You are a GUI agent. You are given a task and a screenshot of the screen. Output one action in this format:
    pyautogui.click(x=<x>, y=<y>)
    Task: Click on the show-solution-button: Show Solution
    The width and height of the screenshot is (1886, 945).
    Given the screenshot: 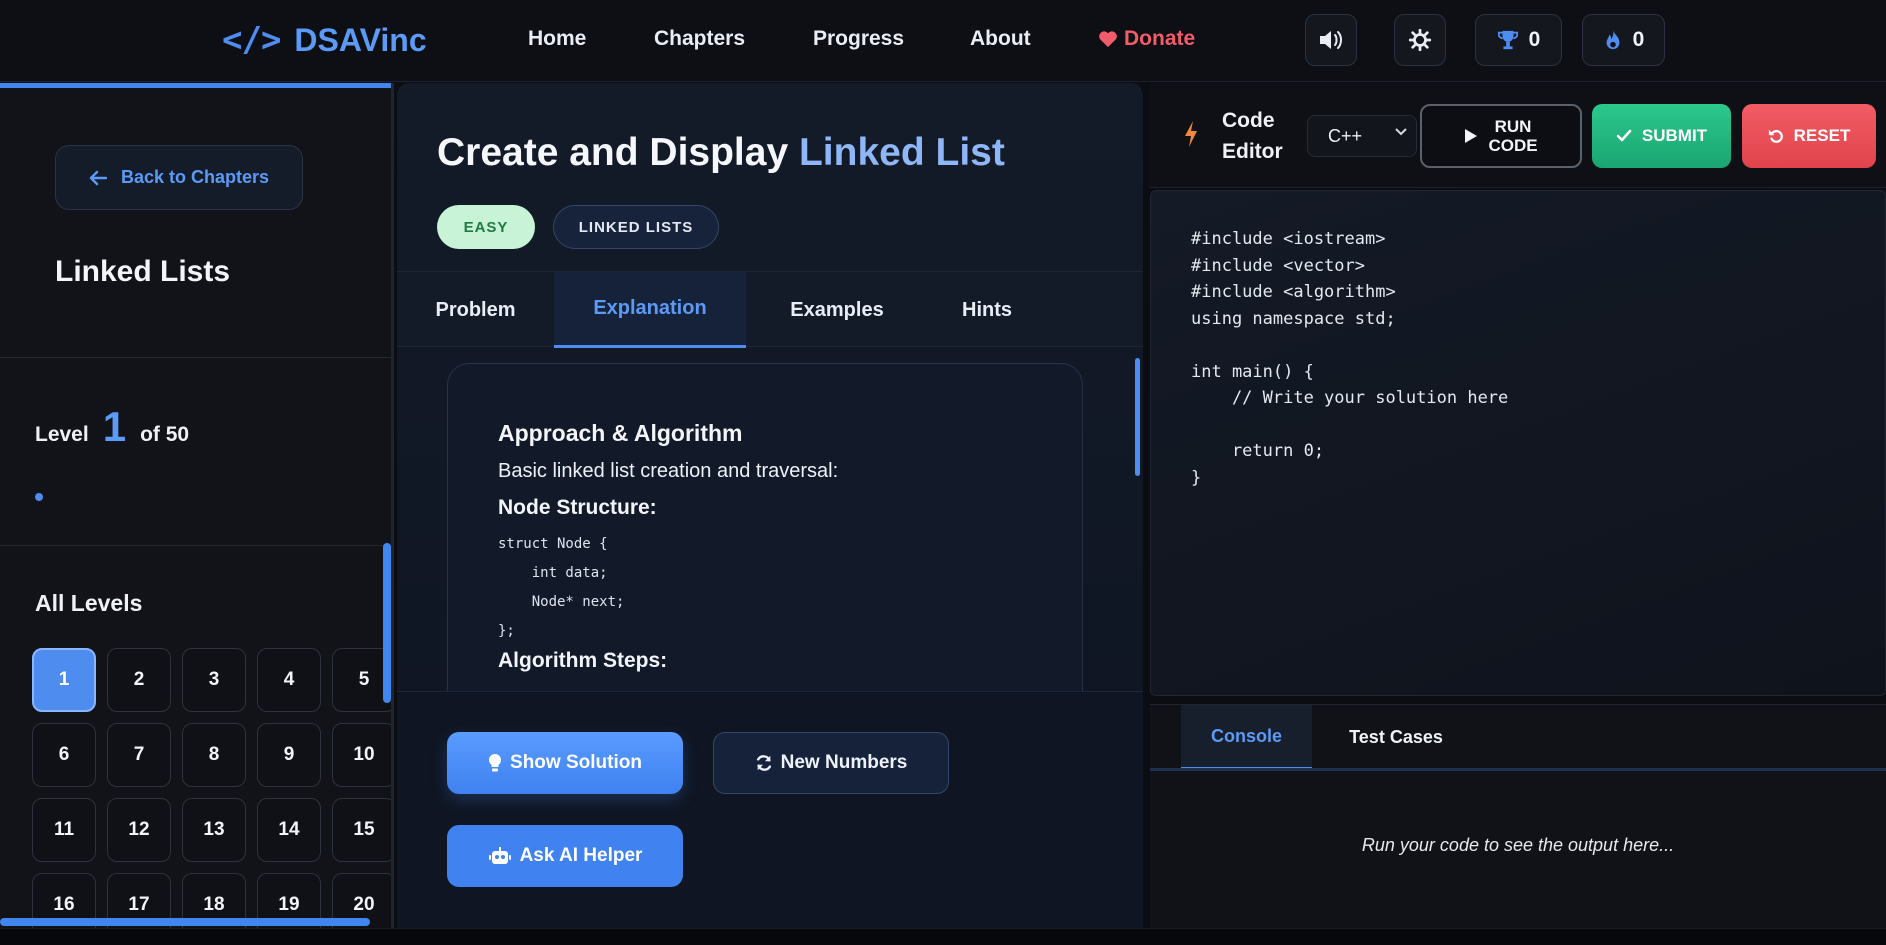 What is the action you would take?
    pyautogui.click(x=565, y=763)
    